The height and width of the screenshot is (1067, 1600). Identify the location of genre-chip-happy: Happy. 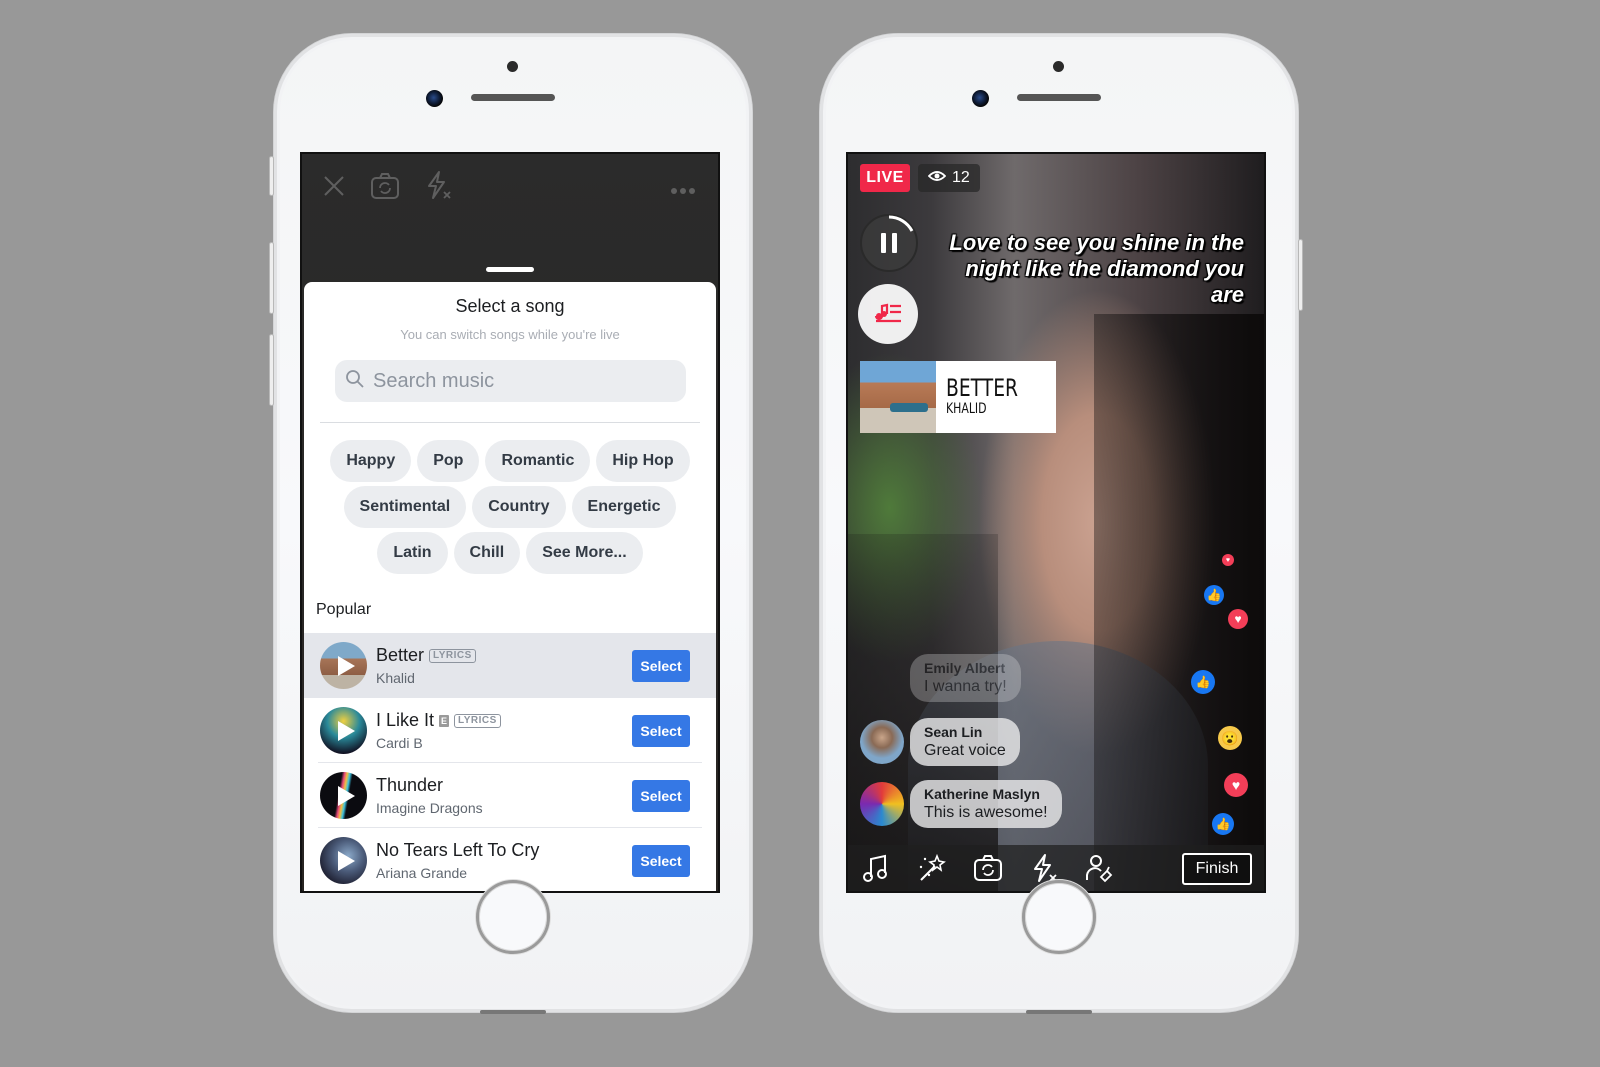
(371, 461).